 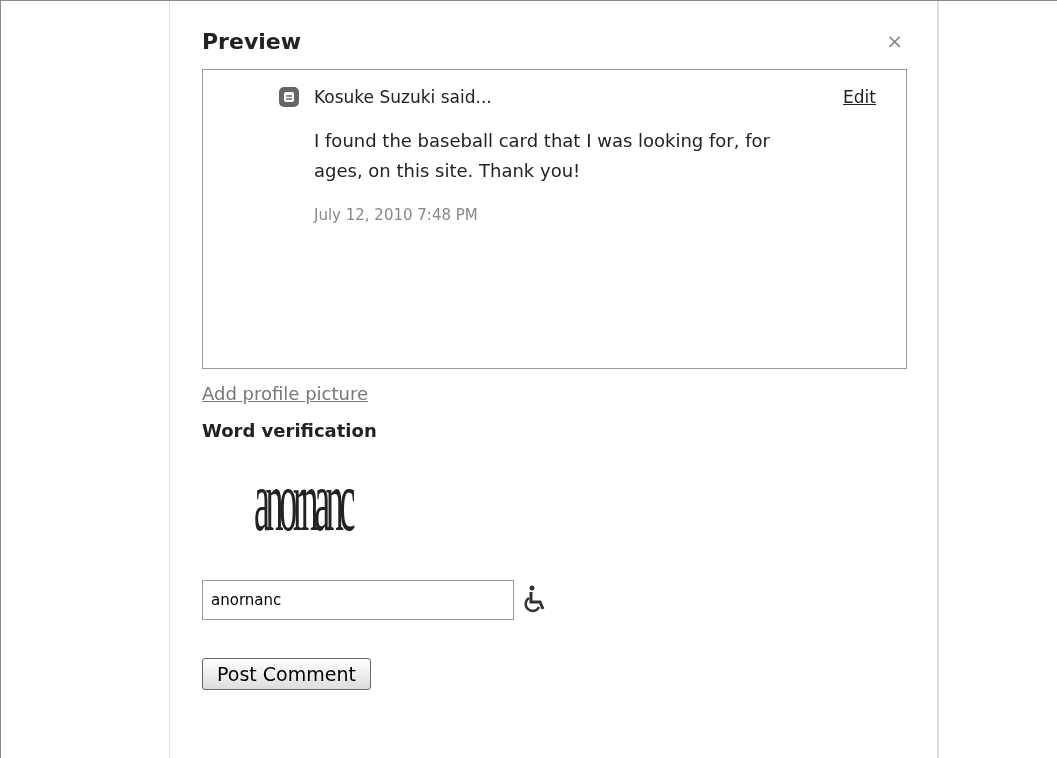 What do you see at coordinates (286, 674) in the screenshot?
I see `post-comment-button: Post Comment` at bounding box center [286, 674].